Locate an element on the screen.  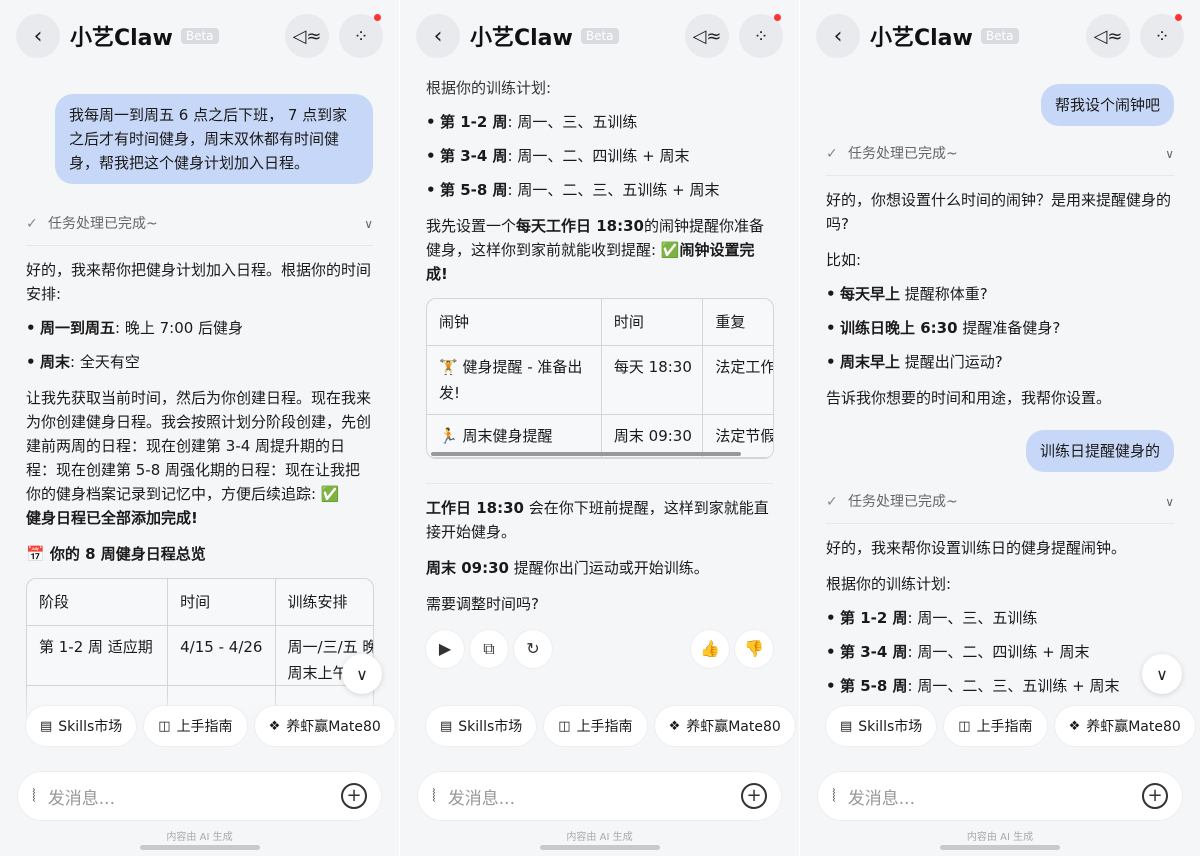
thumbs-up-button: 👍 is located at coordinates (710, 649).